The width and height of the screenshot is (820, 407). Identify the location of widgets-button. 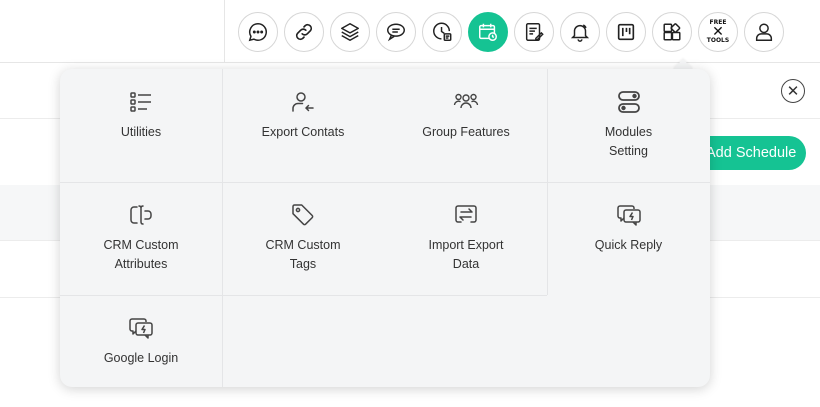
(672, 32).